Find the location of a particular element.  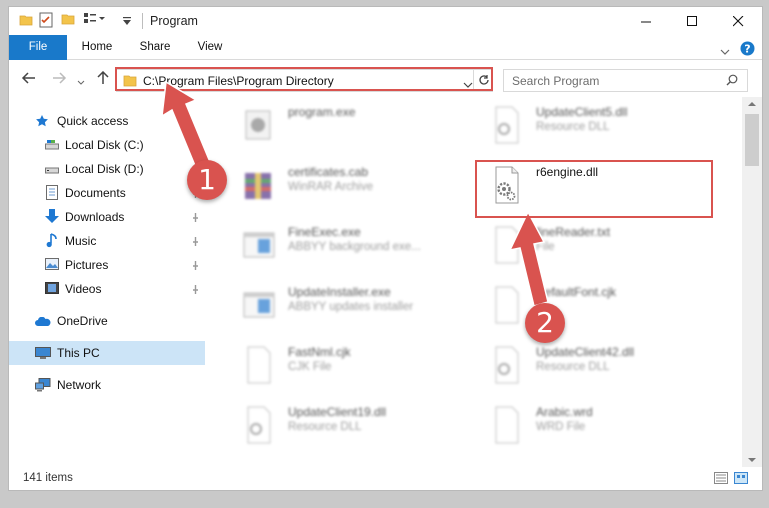

file-name: UpdateClient5.dll is located at coordinates (582, 112).